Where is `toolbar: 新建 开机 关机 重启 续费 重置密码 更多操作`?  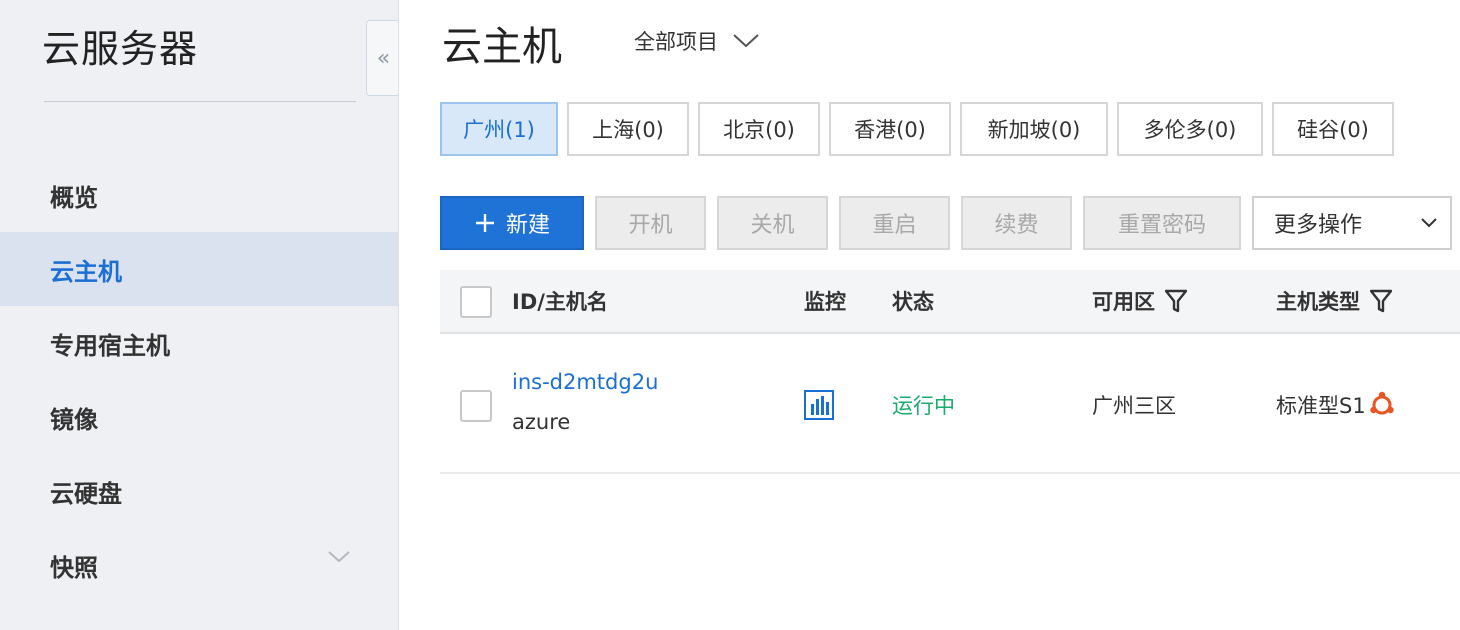
toolbar: 新建 开机 关机 重启 续费 重置密码 更多操作 is located at coordinates (946, 223).